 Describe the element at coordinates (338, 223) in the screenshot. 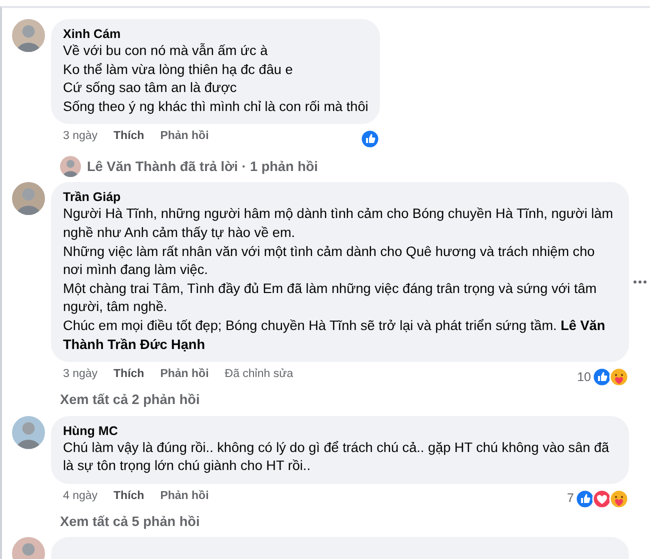

I see `comment-text: Người Hà Tĩnh, những người hâm mộ dành tình cảm cho Bóng chuyền Hà Tĩnh, người làm nghề như Anh cảm thấy tự hào về em.` at that location.